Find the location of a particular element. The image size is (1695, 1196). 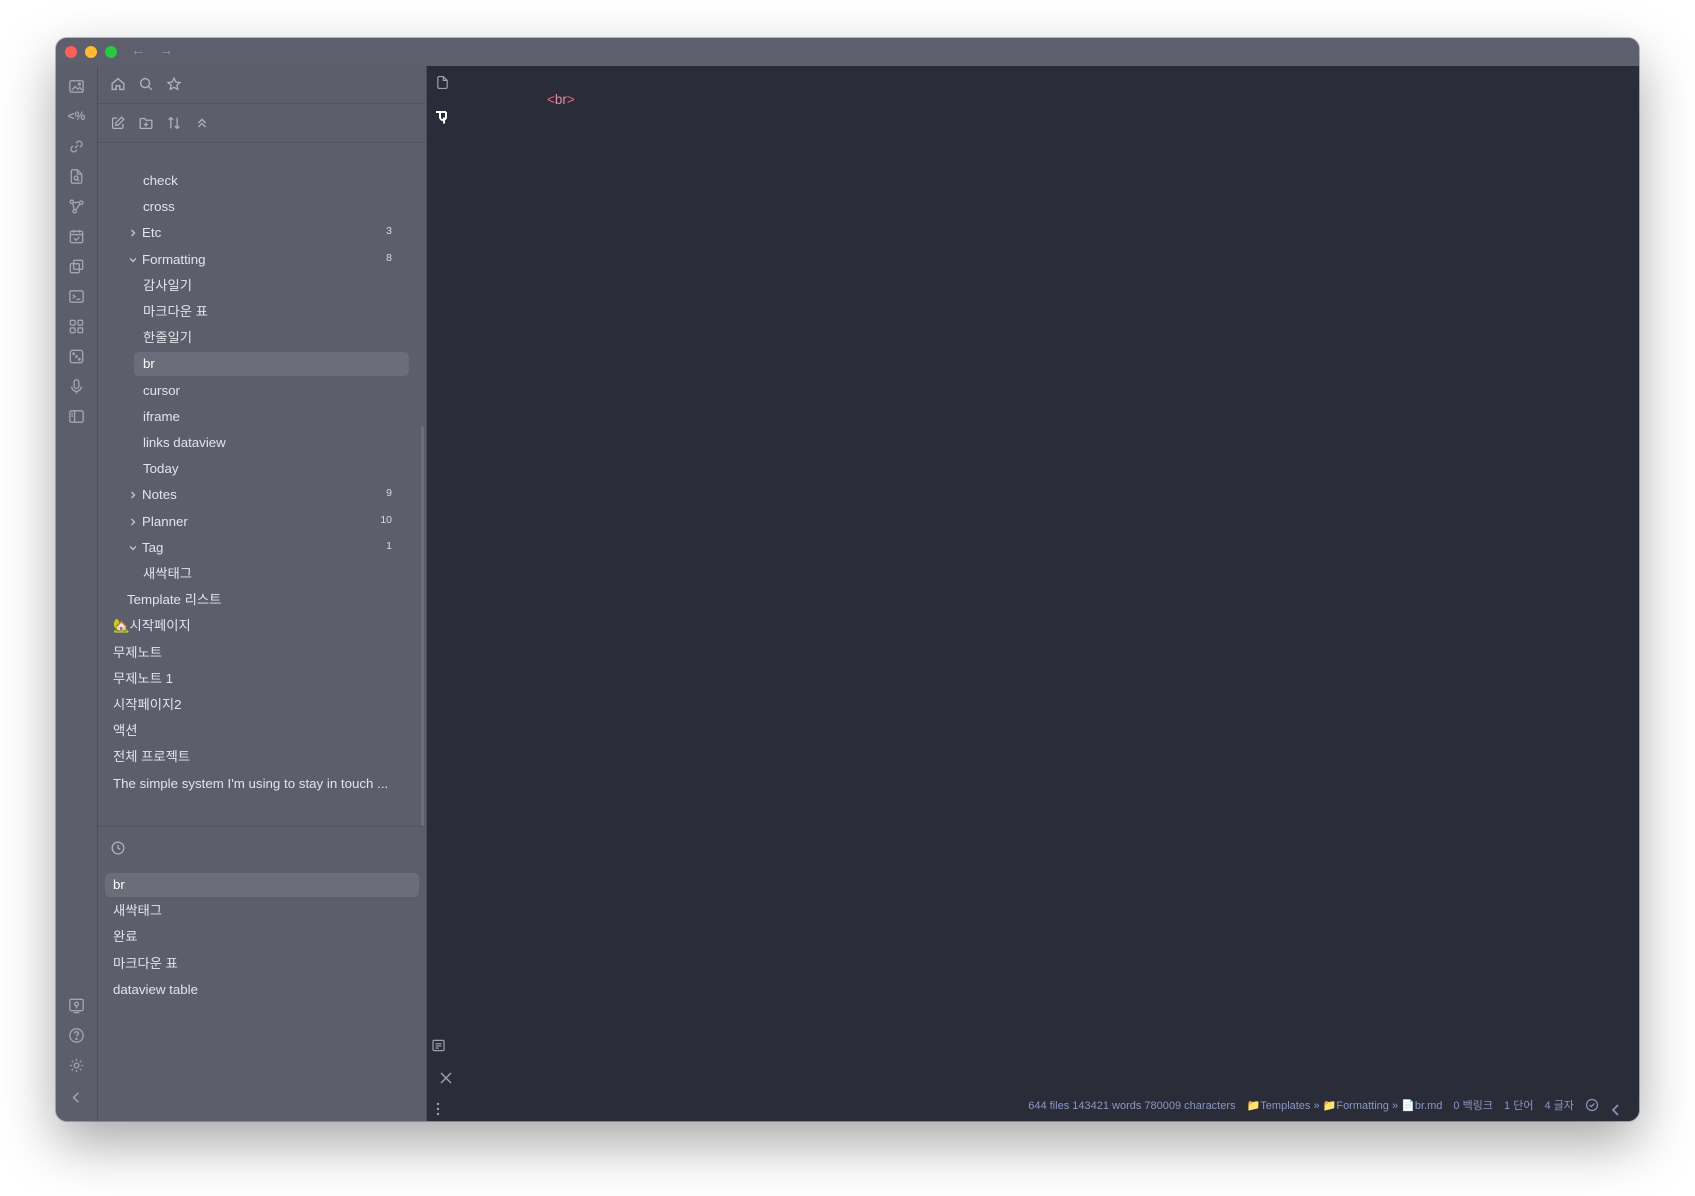

char-count: 4 글자 is located at coordinates (1559, 1106).